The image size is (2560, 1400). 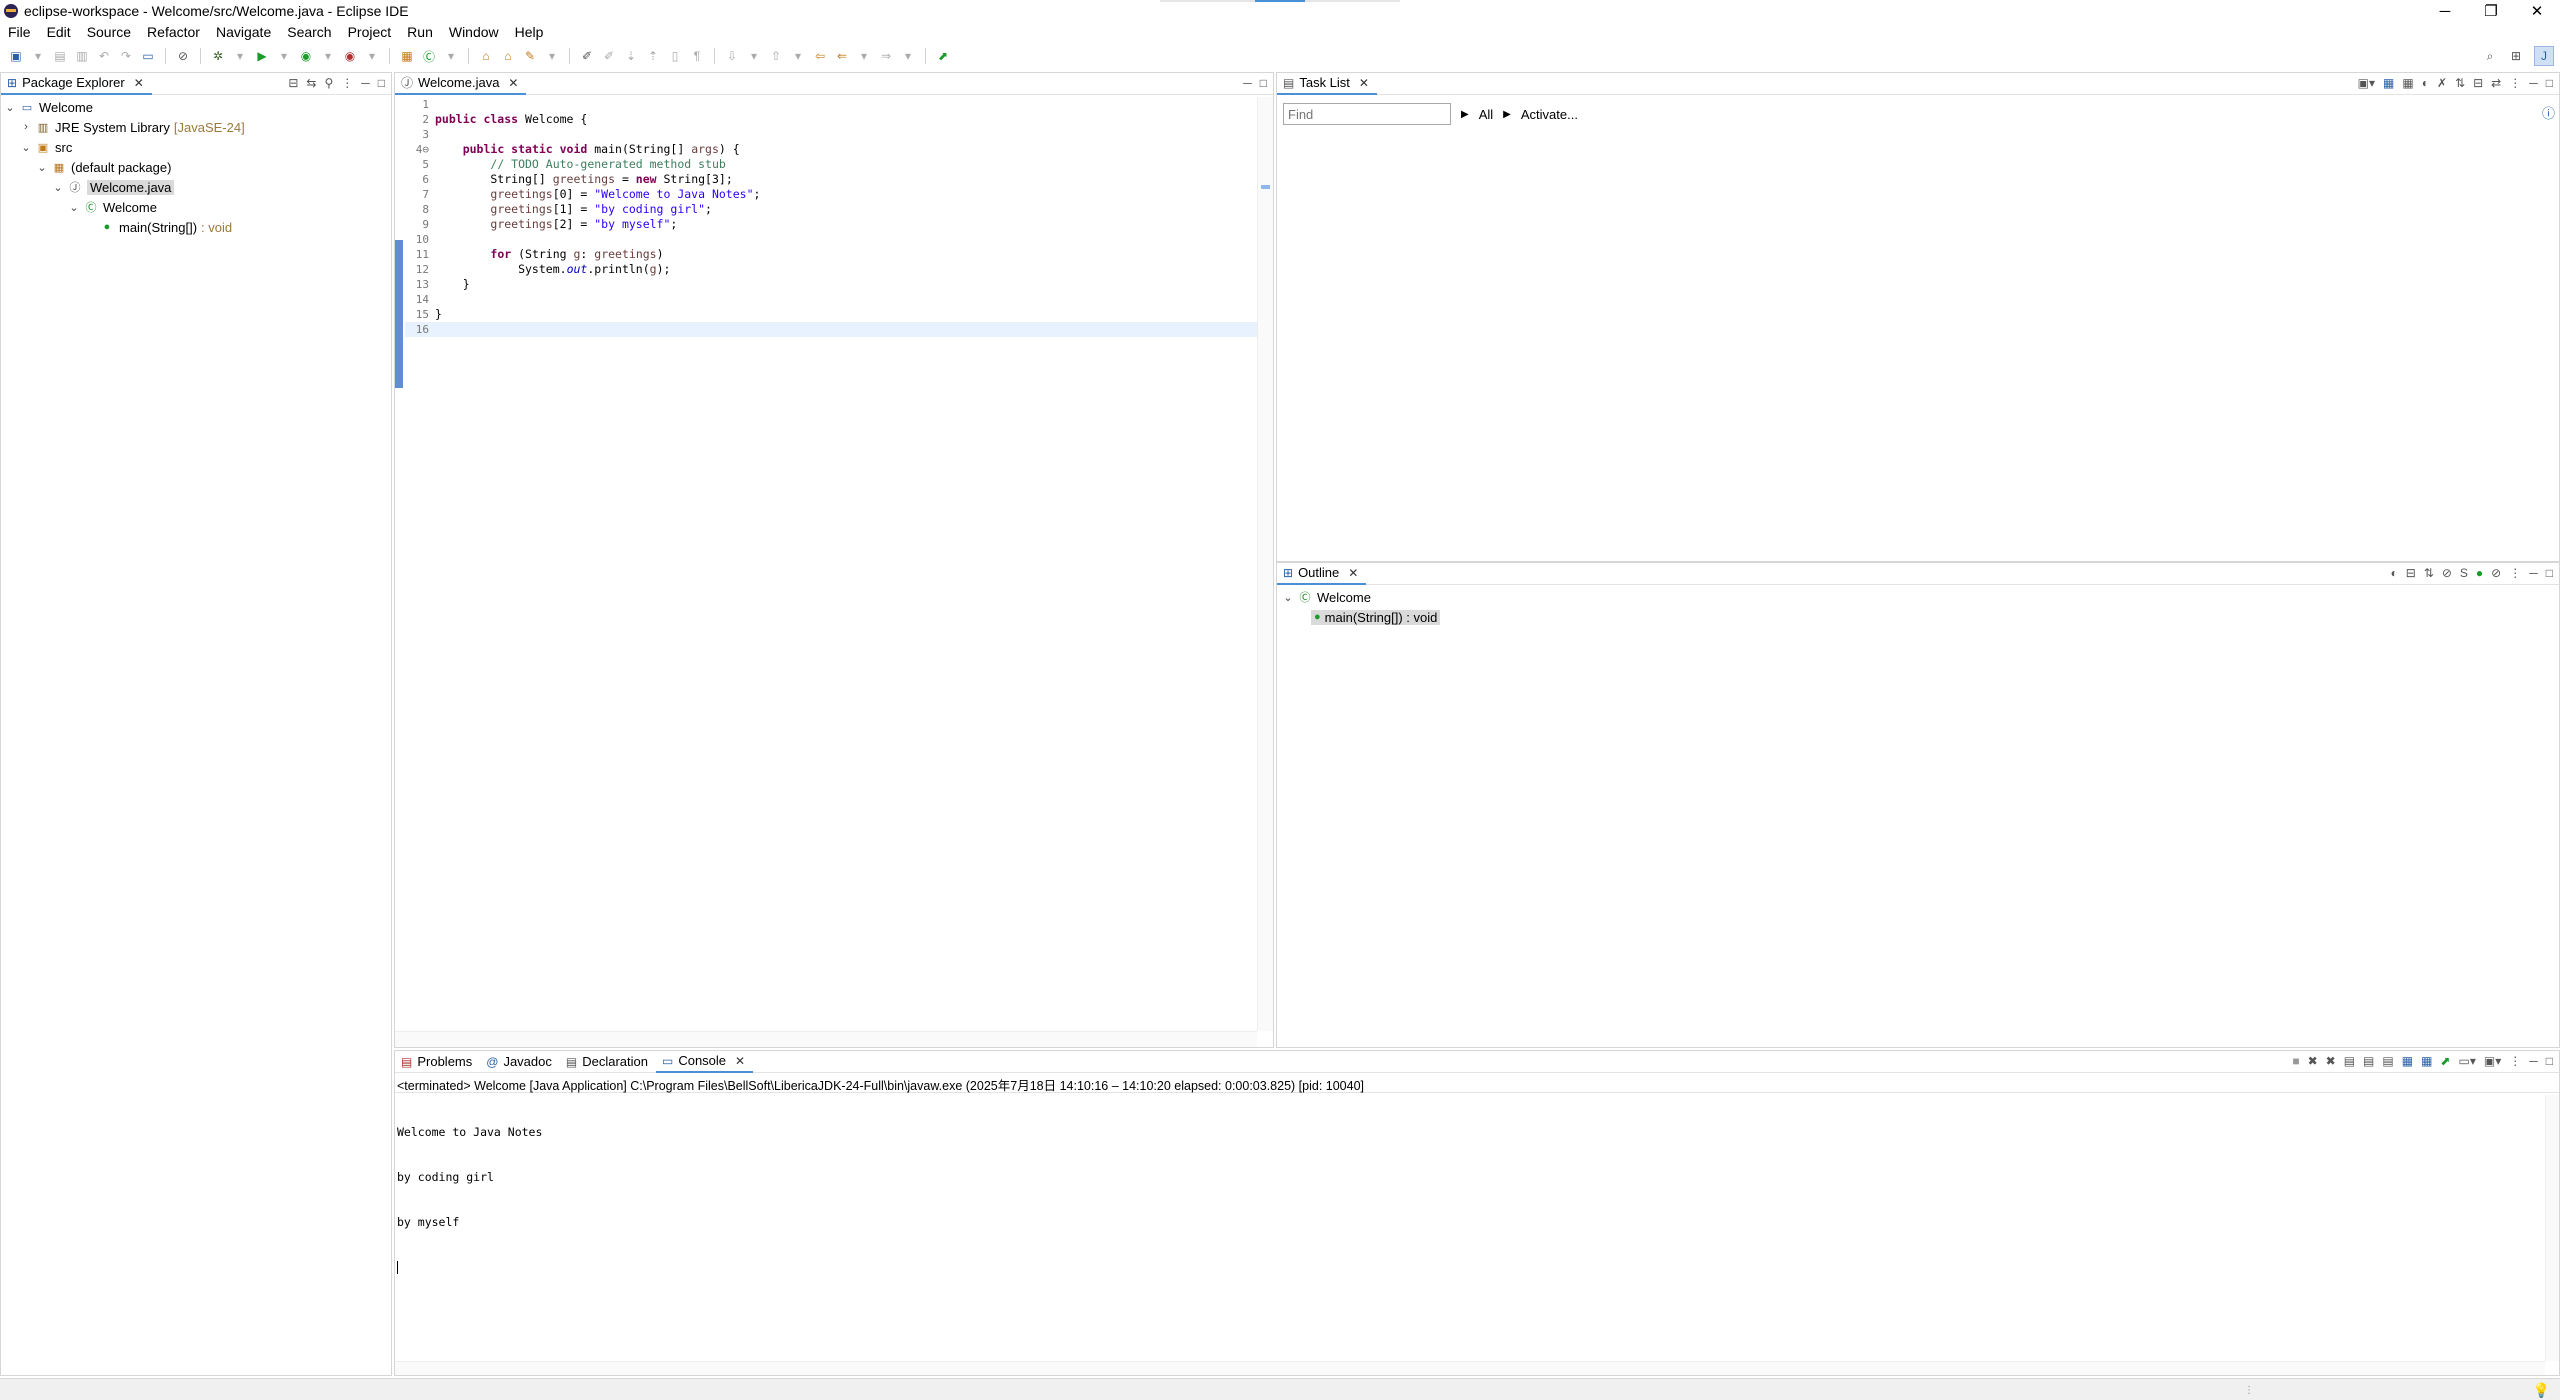 I want to click on prev-edit-icon: ⇧, so click(x=776, y=56).